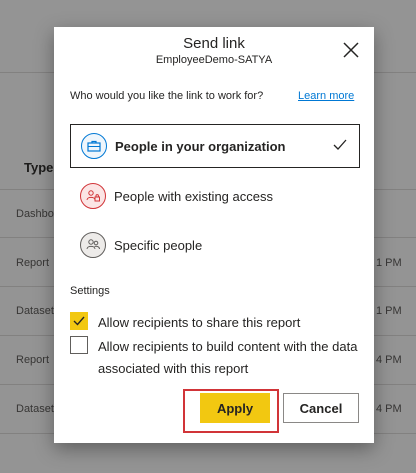 This screenshot has width=416, height=473. What do you see at coordinates (200, 146) in the screenshot?
I see `option-label: People in your organization` at bounding box center [200, 146].